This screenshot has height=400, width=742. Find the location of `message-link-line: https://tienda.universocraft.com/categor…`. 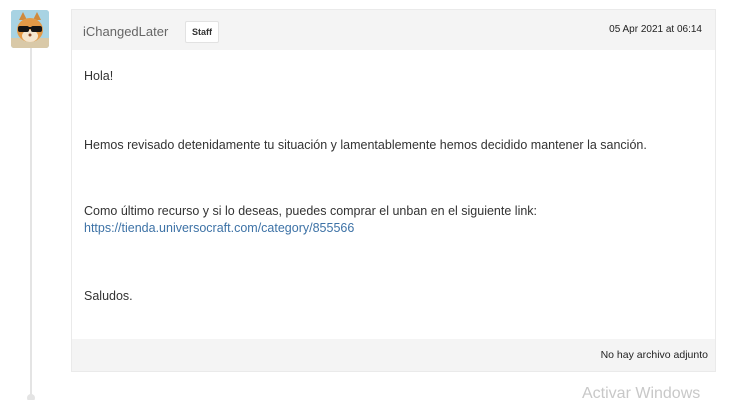

message-link-line: https://tienda.universocraft.com/categor… is located at coordinates (219, 228).